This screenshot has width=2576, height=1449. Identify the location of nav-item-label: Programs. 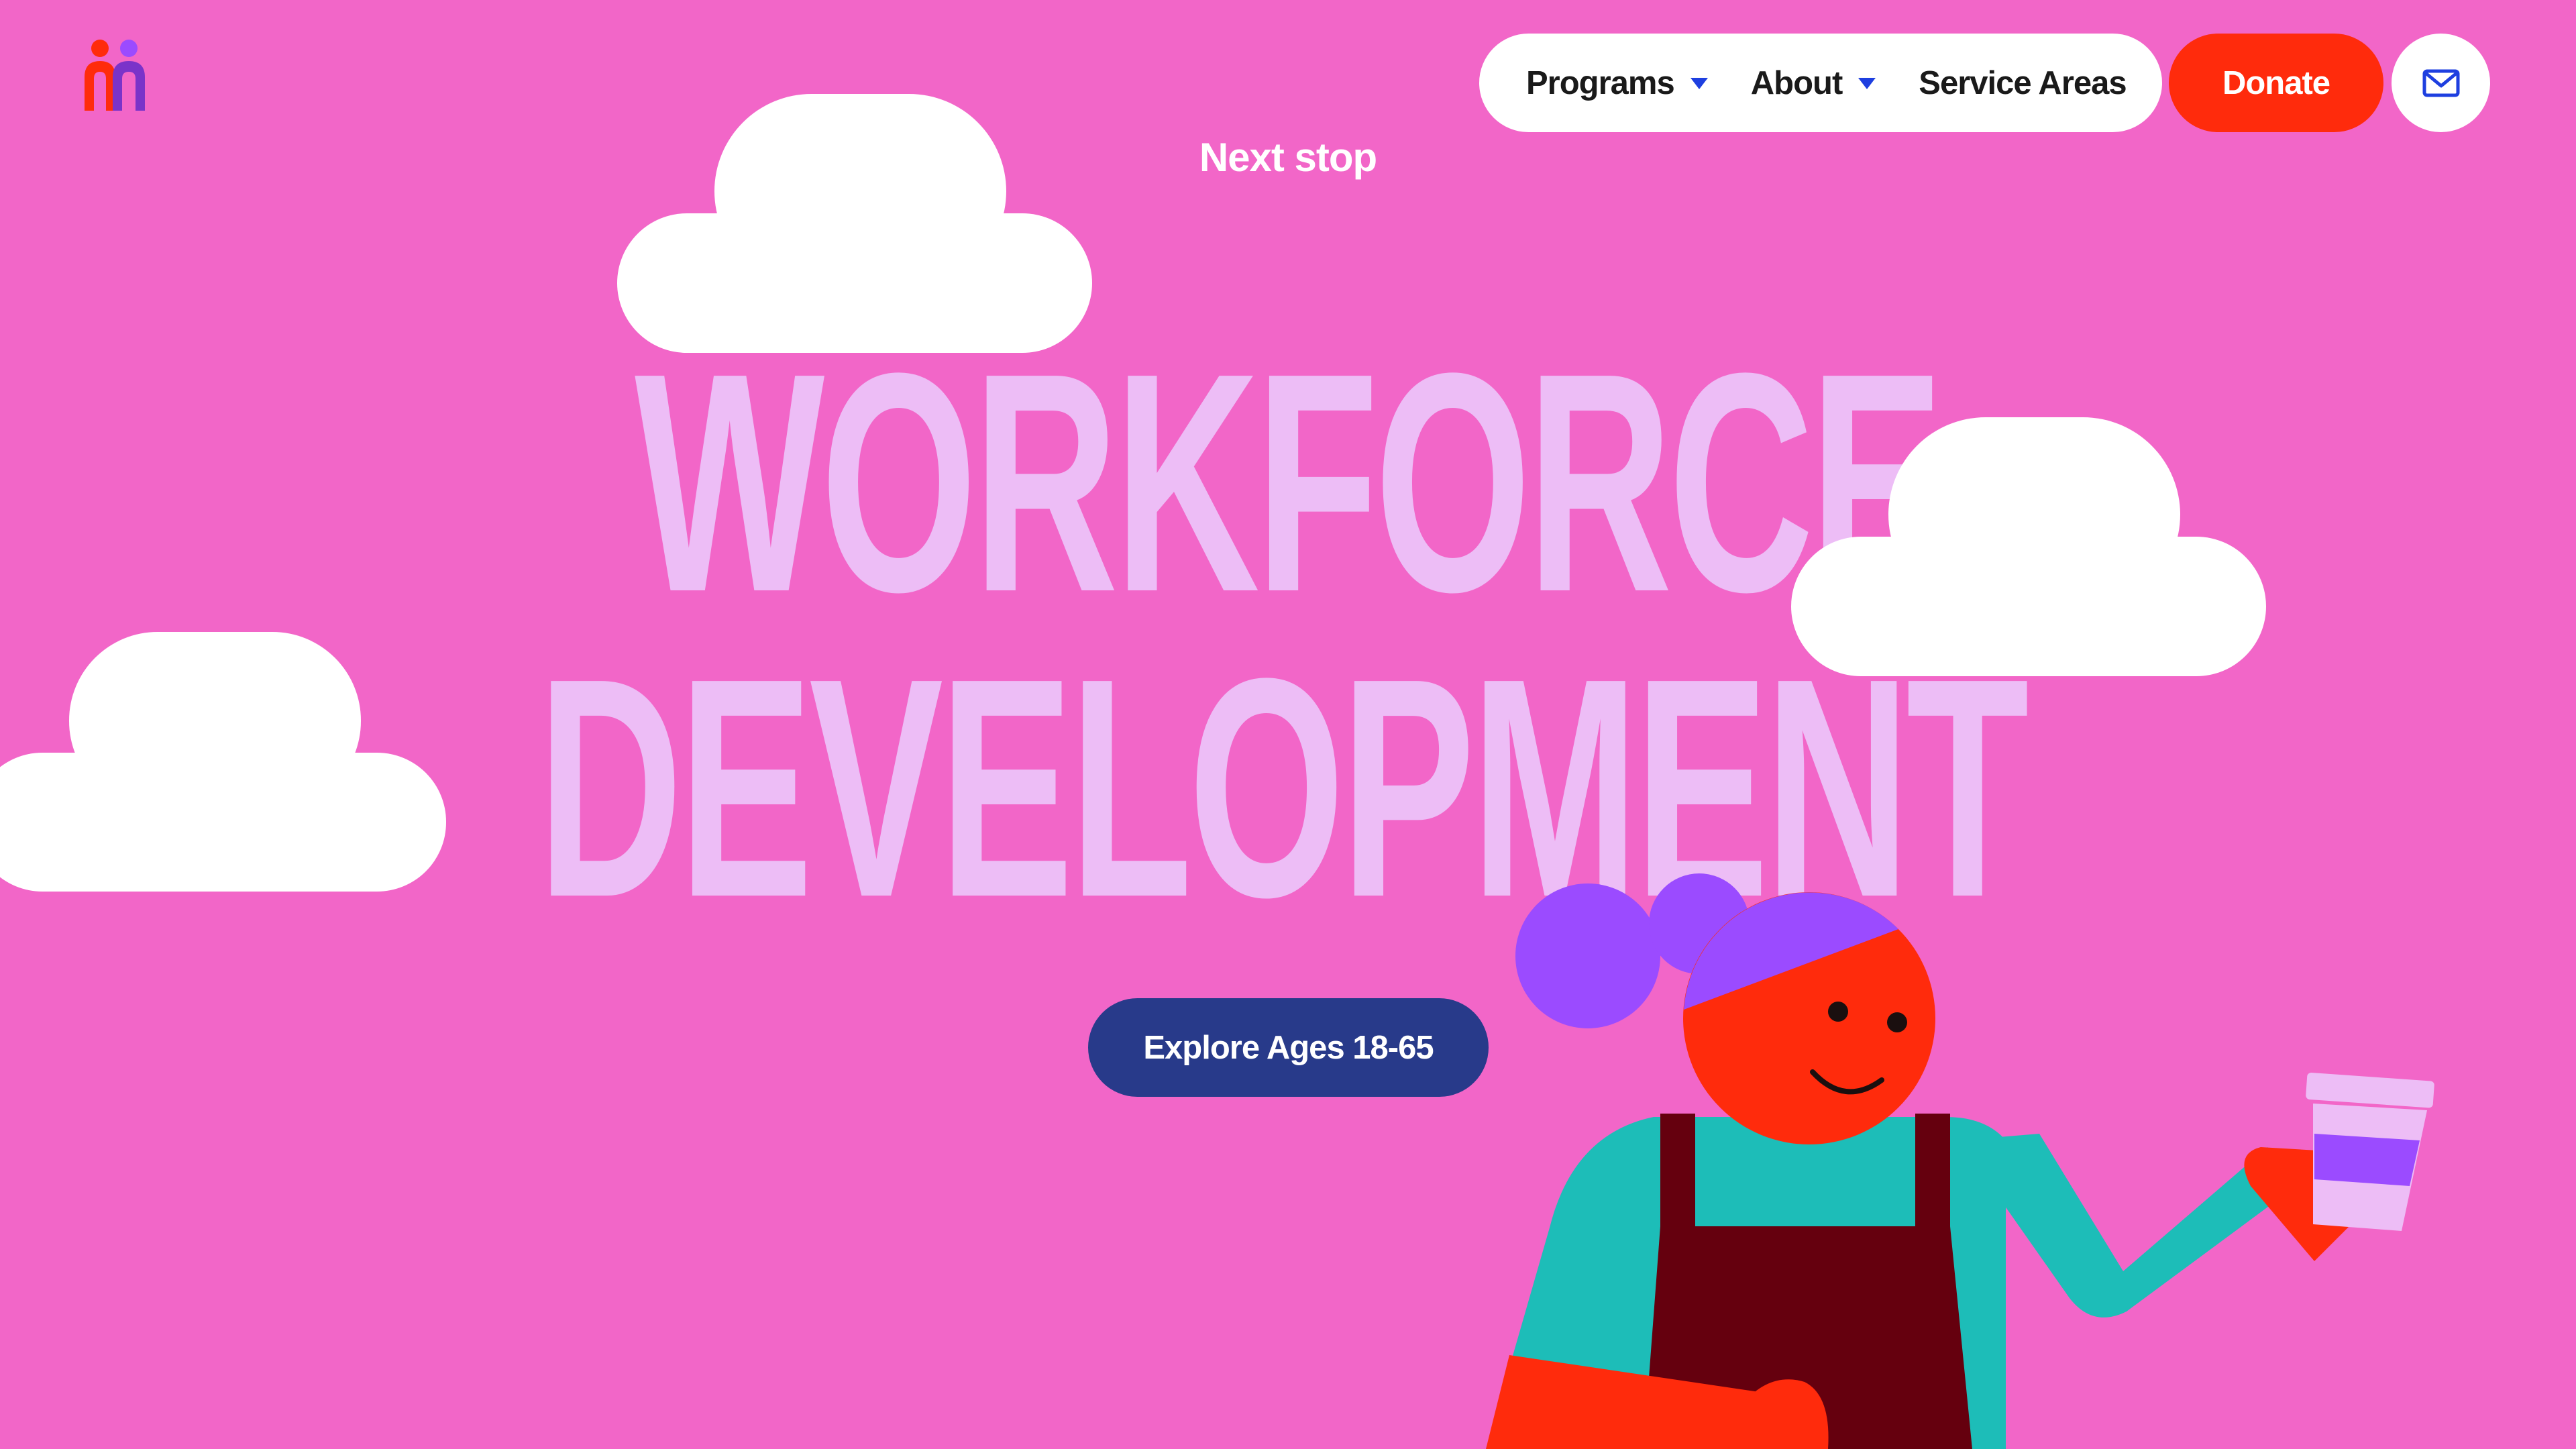
(1600, 82).